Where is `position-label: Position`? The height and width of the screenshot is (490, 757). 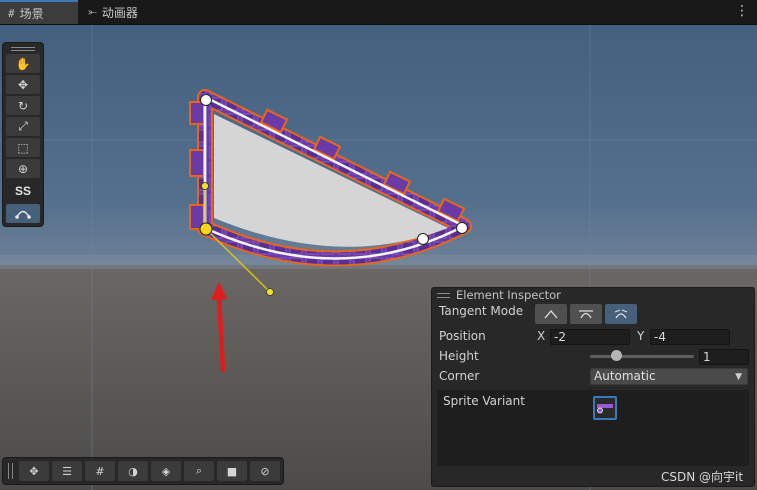 position-label: Position is located at coordinates (462, 336).